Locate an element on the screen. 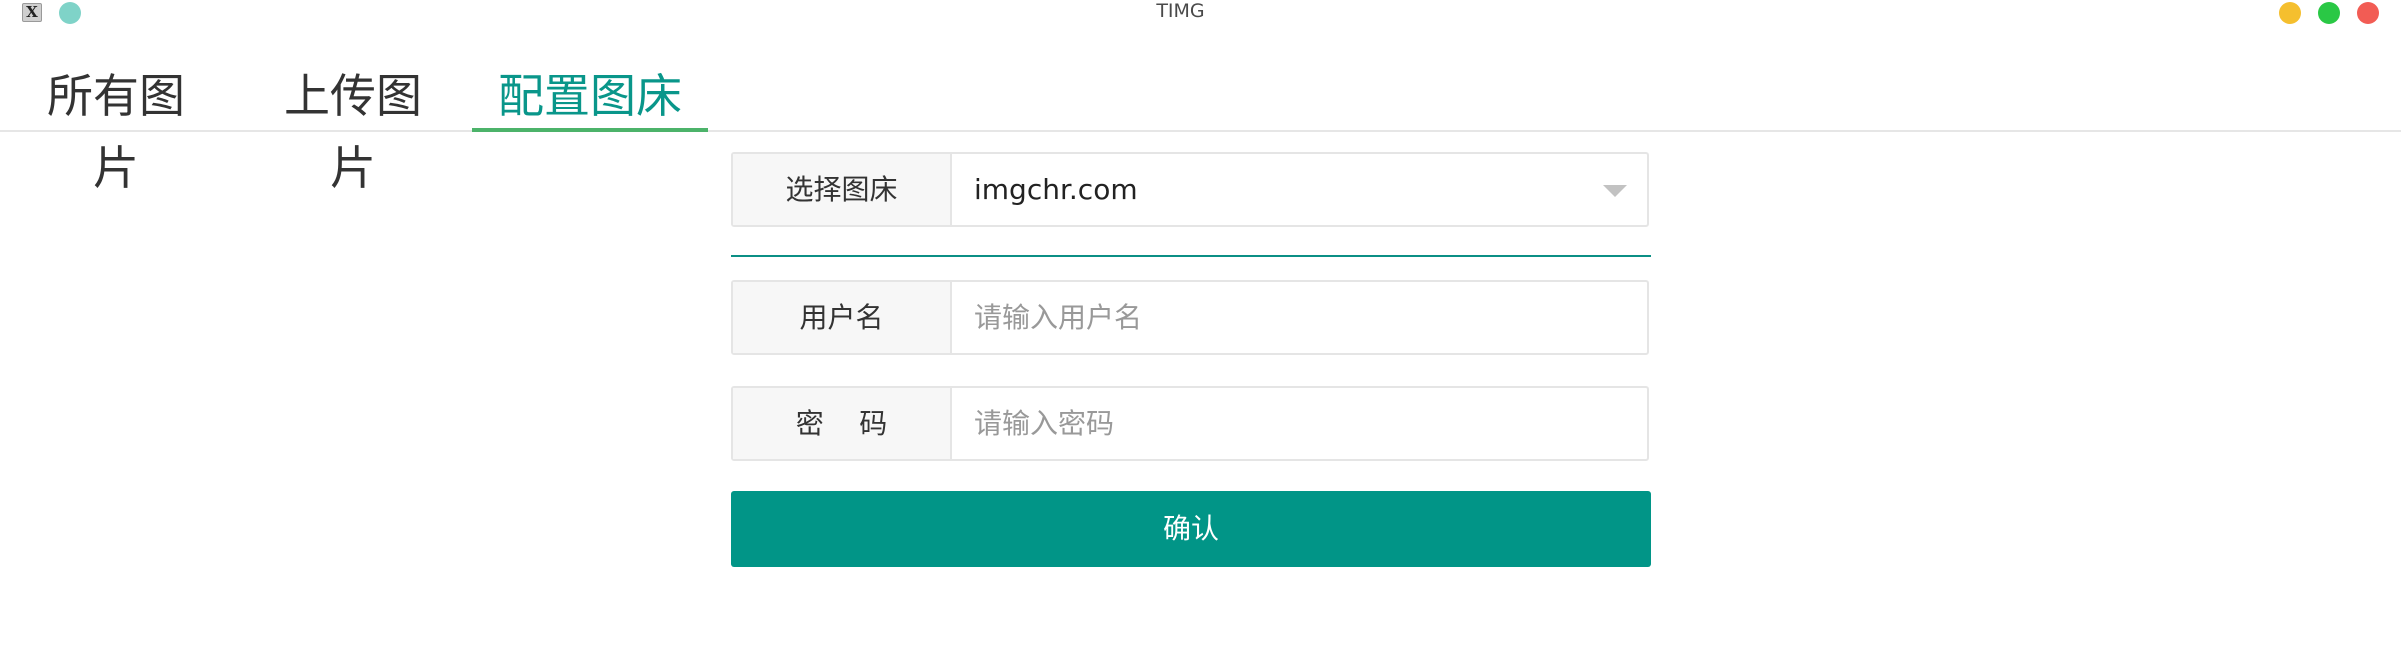  tab-all-images: 所有图片 is located at coordinates (116, 127).